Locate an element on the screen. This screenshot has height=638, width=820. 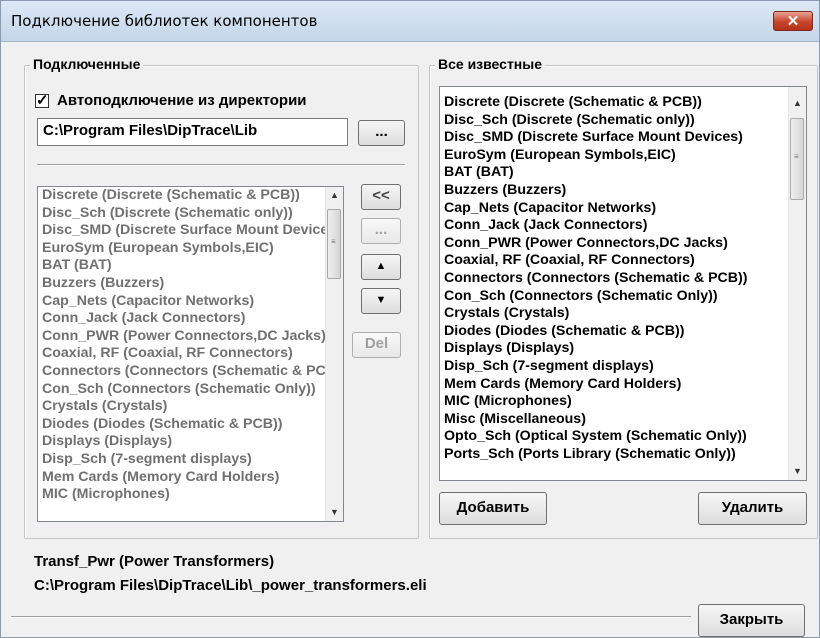
add-to-connected-button: << is located at coordinates (381, 197).